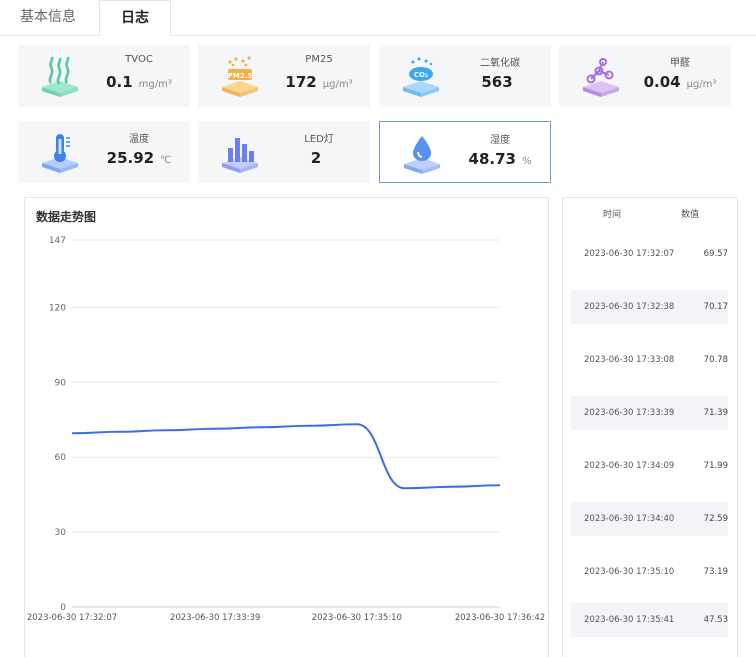 The height and width of the screenshot is (657, 756). What do you see at coordinates (715, 254) in the screenshot?
I see `row-value: 69.57` at bounding box center [715, 254].